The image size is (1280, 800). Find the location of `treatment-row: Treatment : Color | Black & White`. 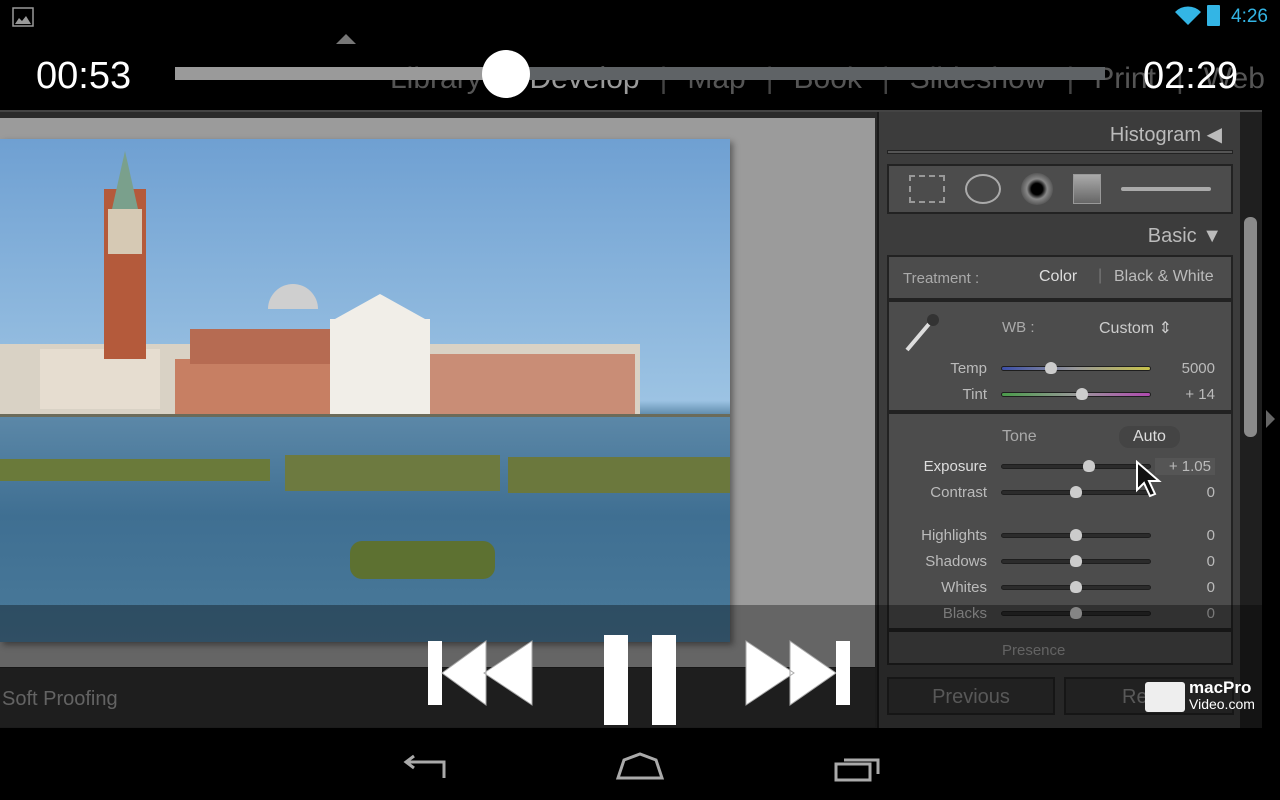

treatment-row: Treatment : Color | Black & White is located at coordinates (1060, 277).